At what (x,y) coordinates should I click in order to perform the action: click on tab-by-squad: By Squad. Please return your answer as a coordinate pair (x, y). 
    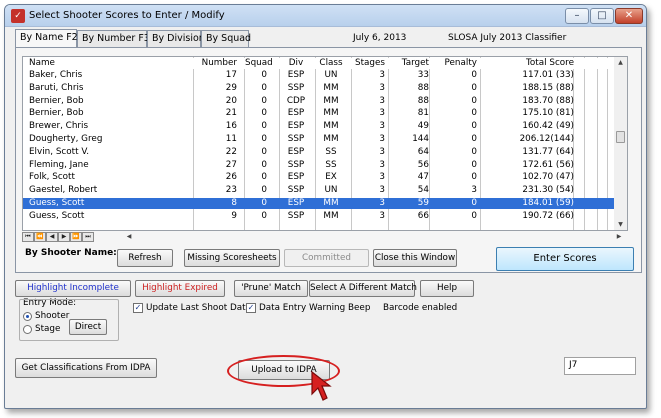
    Looking at the image, I should click on (226, 38).